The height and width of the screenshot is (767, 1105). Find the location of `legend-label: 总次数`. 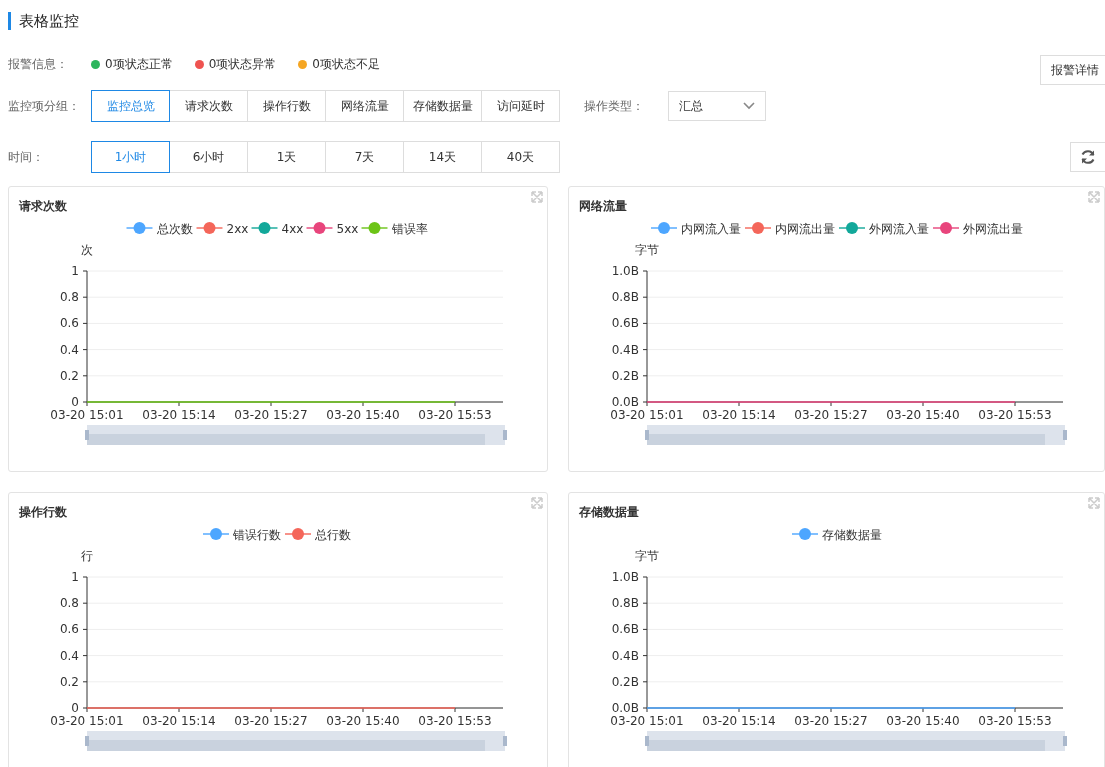

legend-label: 总次数 is located at coordinates (174, 229).